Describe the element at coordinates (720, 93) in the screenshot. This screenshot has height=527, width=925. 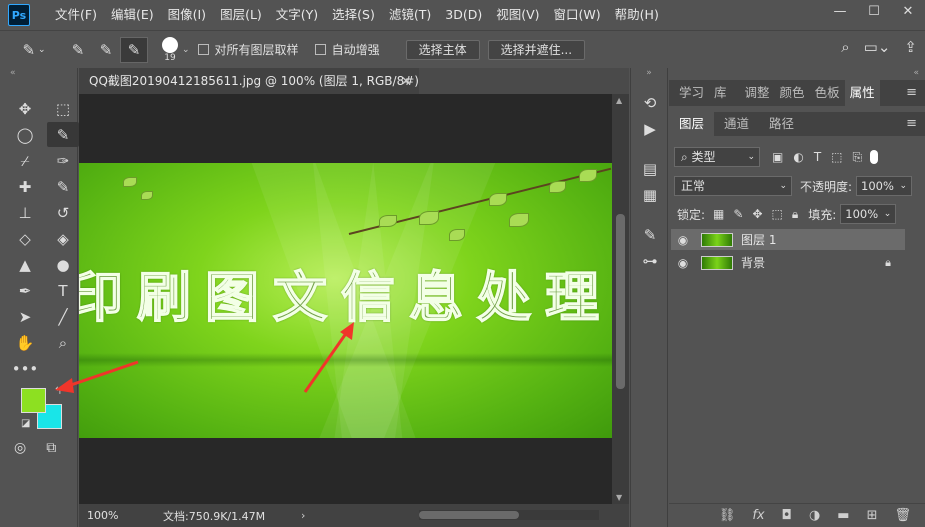
I see `tab-libraries: 库` at that location.